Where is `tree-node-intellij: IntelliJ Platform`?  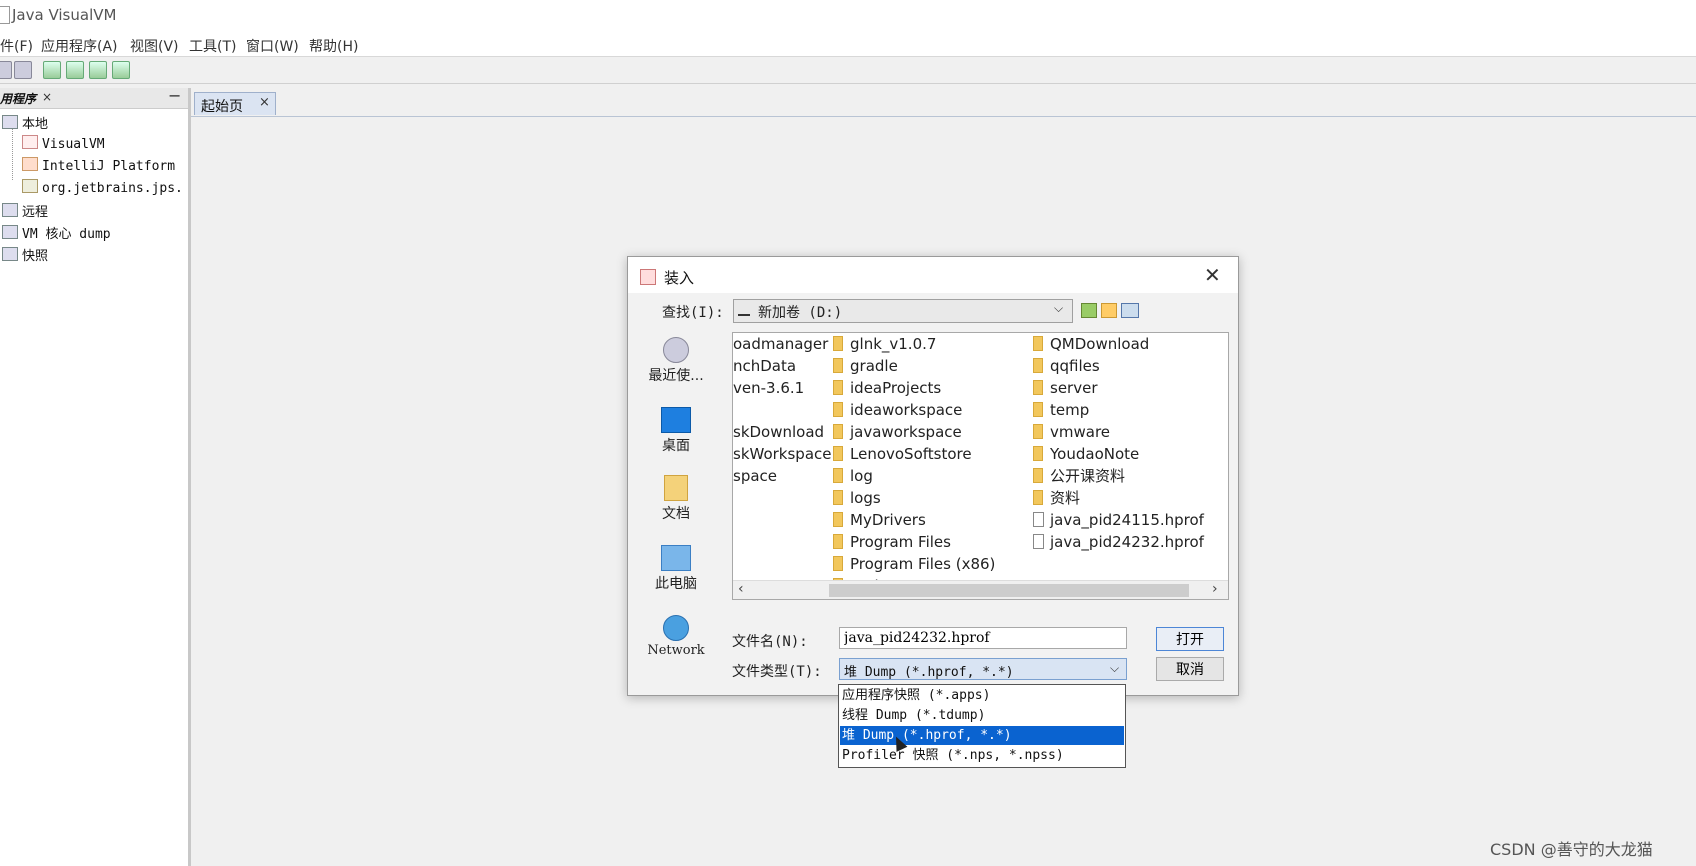
tree-node-intellij: IntelliJ Platform is located at coordinates (98, 165).